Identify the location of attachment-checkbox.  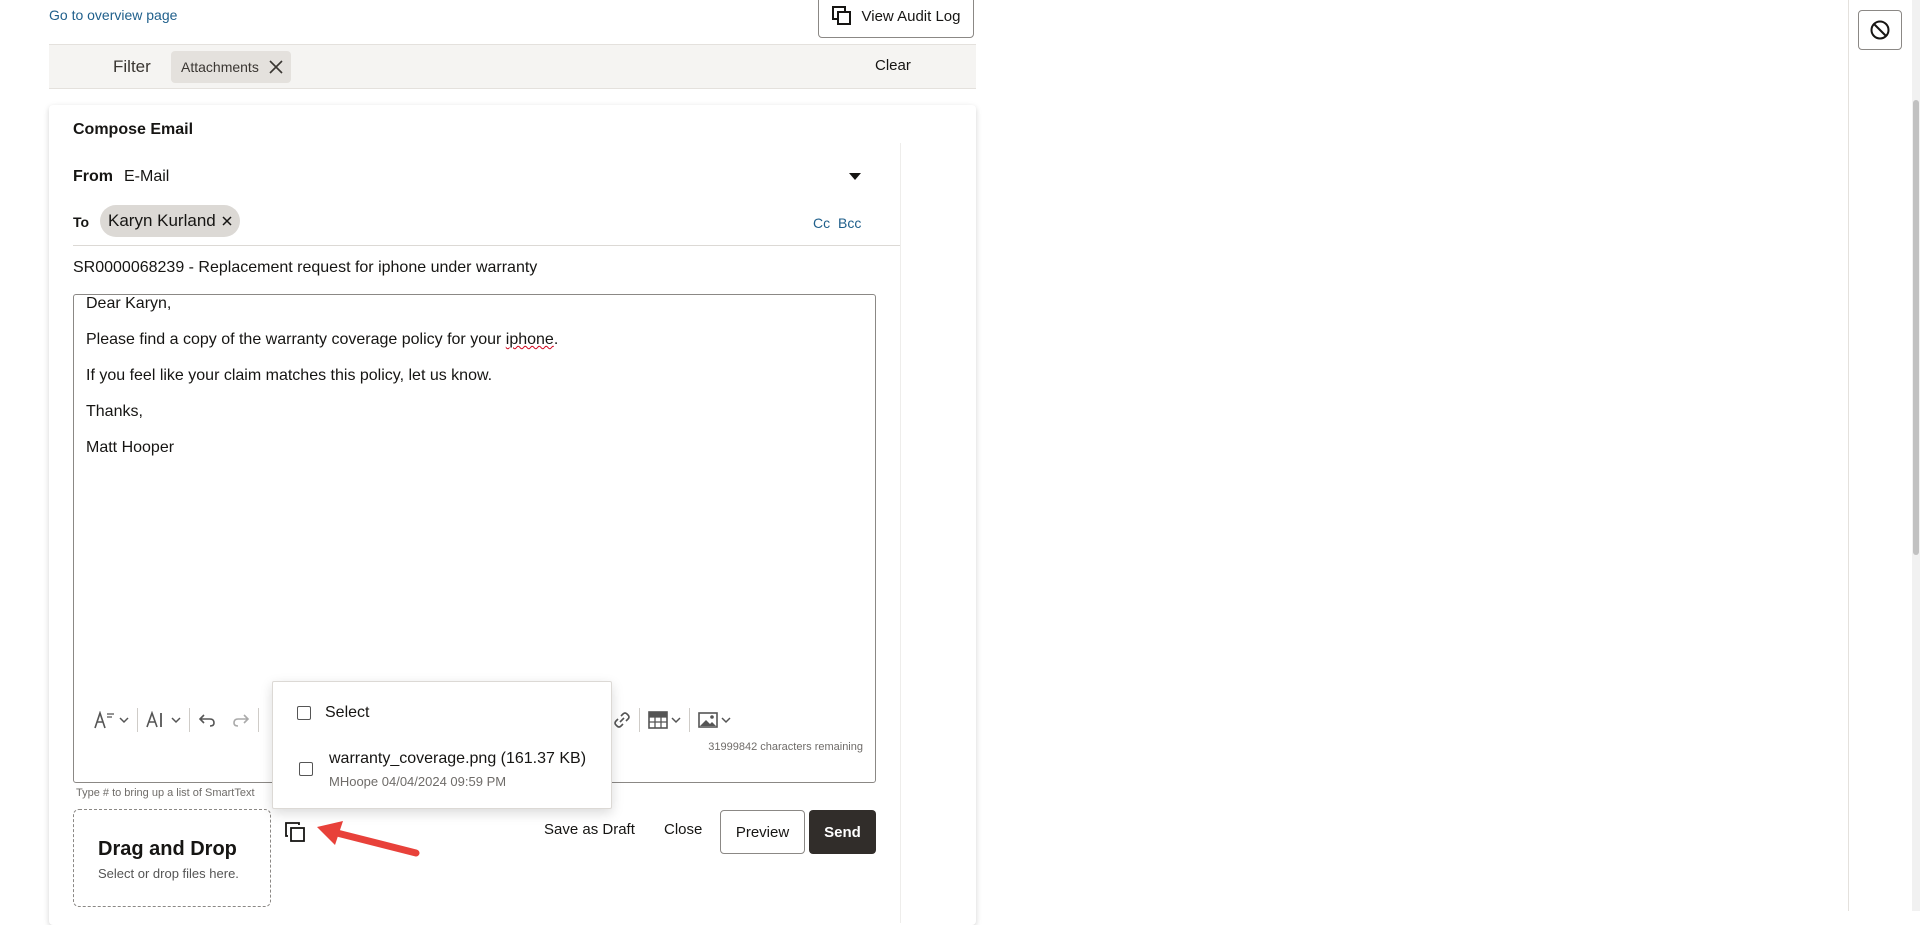
(306, 769).